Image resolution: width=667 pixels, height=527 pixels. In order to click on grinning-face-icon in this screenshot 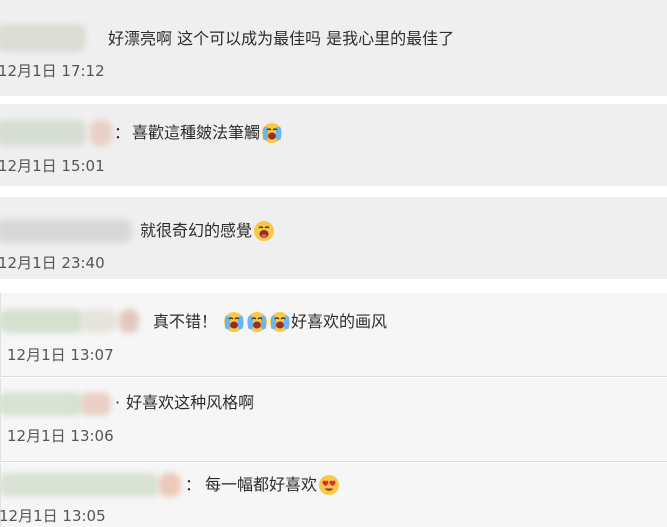, I will do `click(264, 231)`.